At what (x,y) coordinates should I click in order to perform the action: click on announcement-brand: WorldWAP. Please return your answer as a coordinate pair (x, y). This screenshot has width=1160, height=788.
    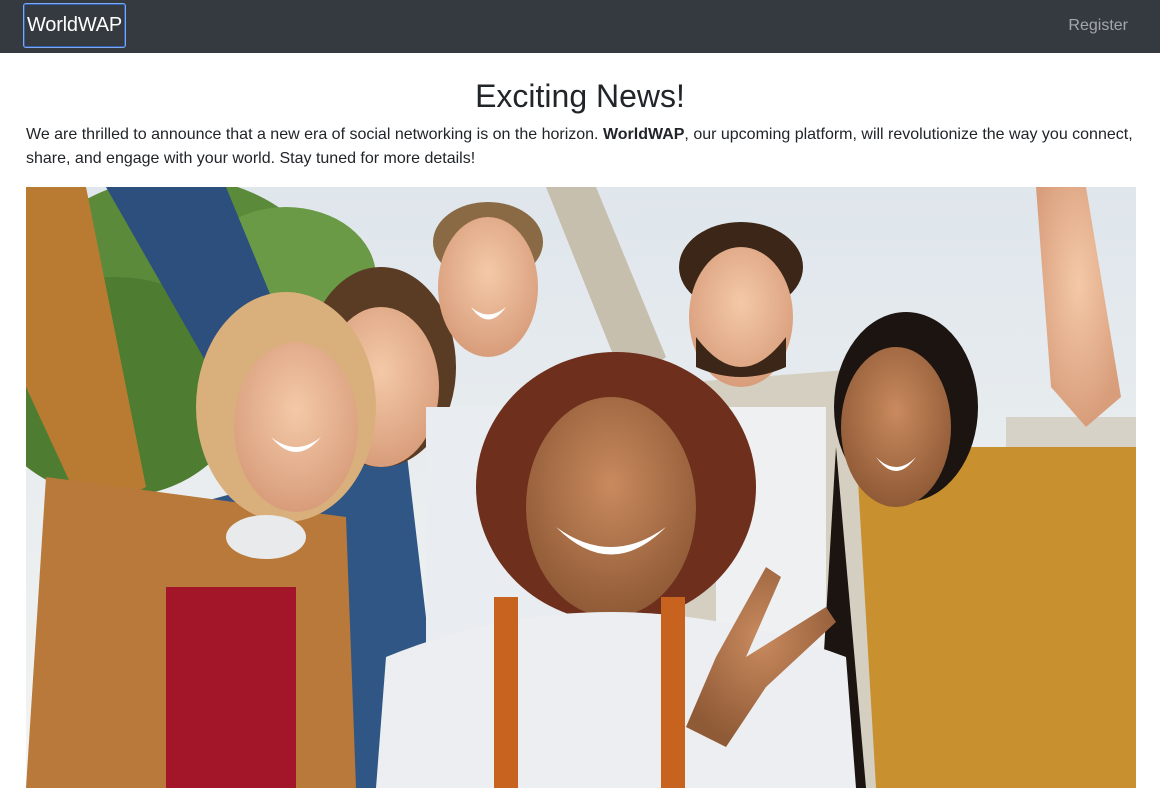
    Looking at the image, I should click on (643, 134).